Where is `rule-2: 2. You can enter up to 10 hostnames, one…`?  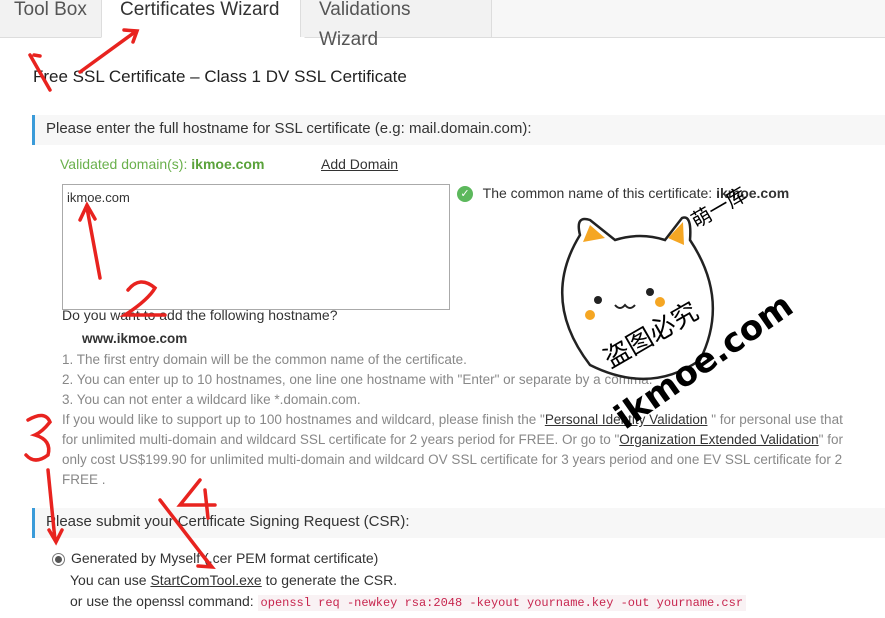
rule-2: 2. You can enter up to 10 hostnames, one… is located at coordinates (357, 379).